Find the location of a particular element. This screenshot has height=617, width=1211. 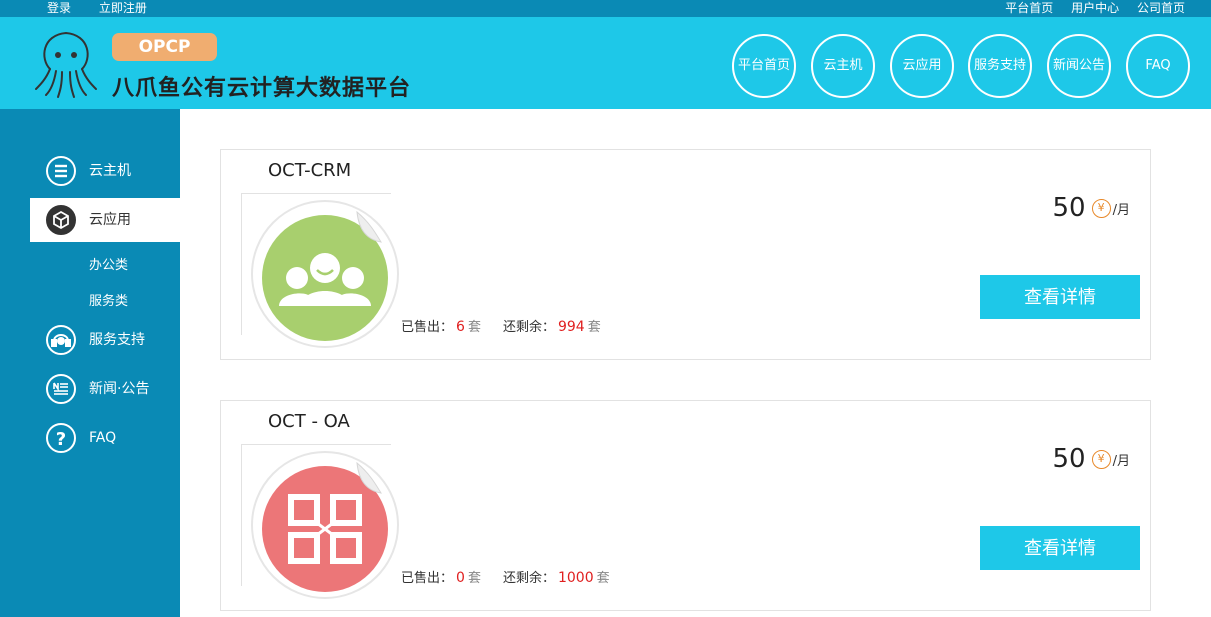

question-icon: ? is located at coordinates (61, 438).